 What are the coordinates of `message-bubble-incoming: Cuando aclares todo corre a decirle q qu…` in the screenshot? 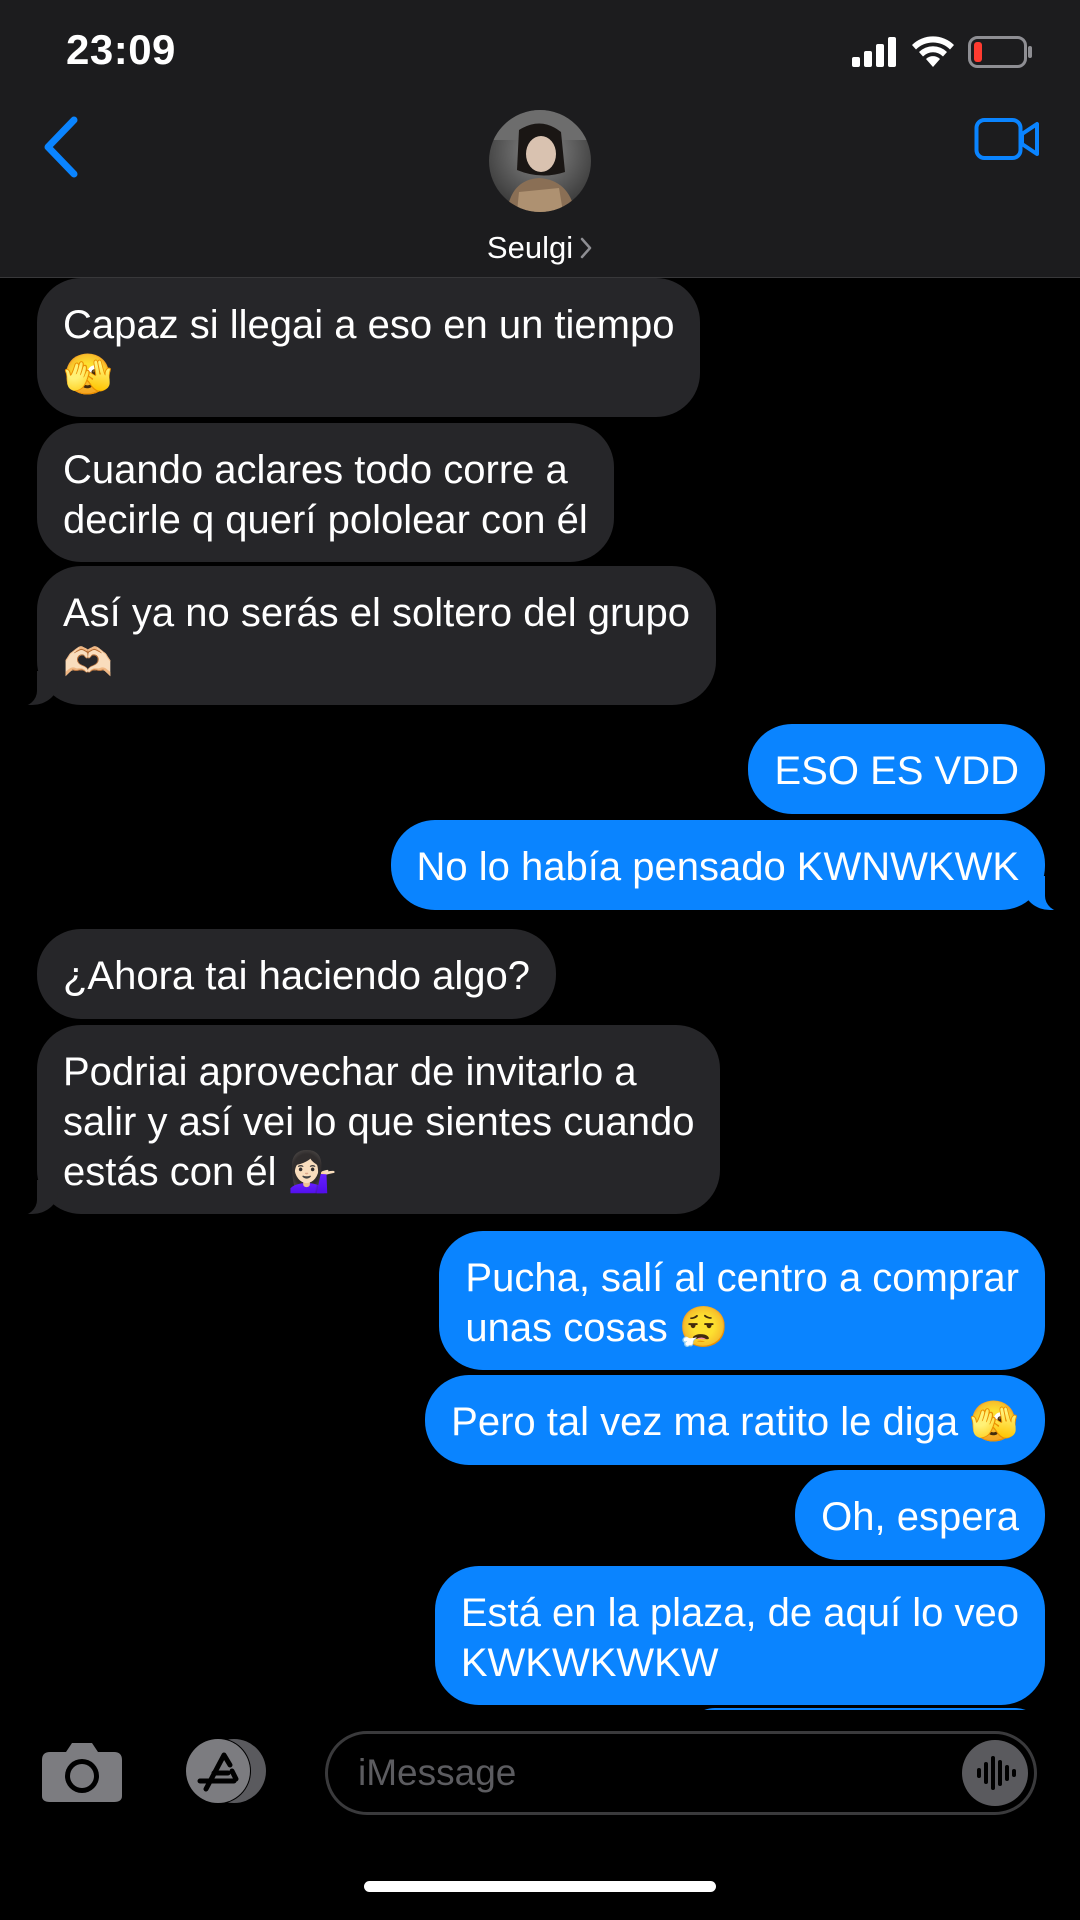 It's located at (325, 492).